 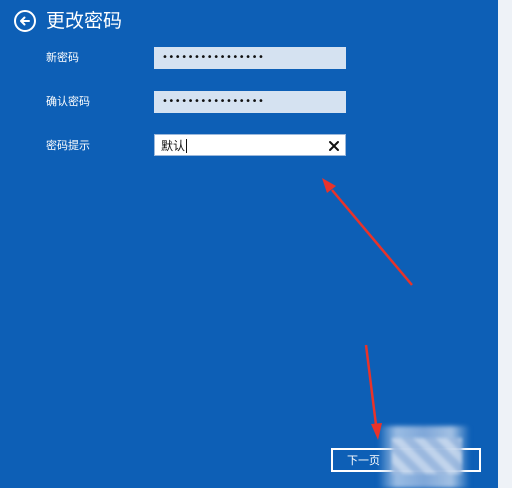 I want to click on annotation-arrow-to-hint, so click(x=372, y=237).